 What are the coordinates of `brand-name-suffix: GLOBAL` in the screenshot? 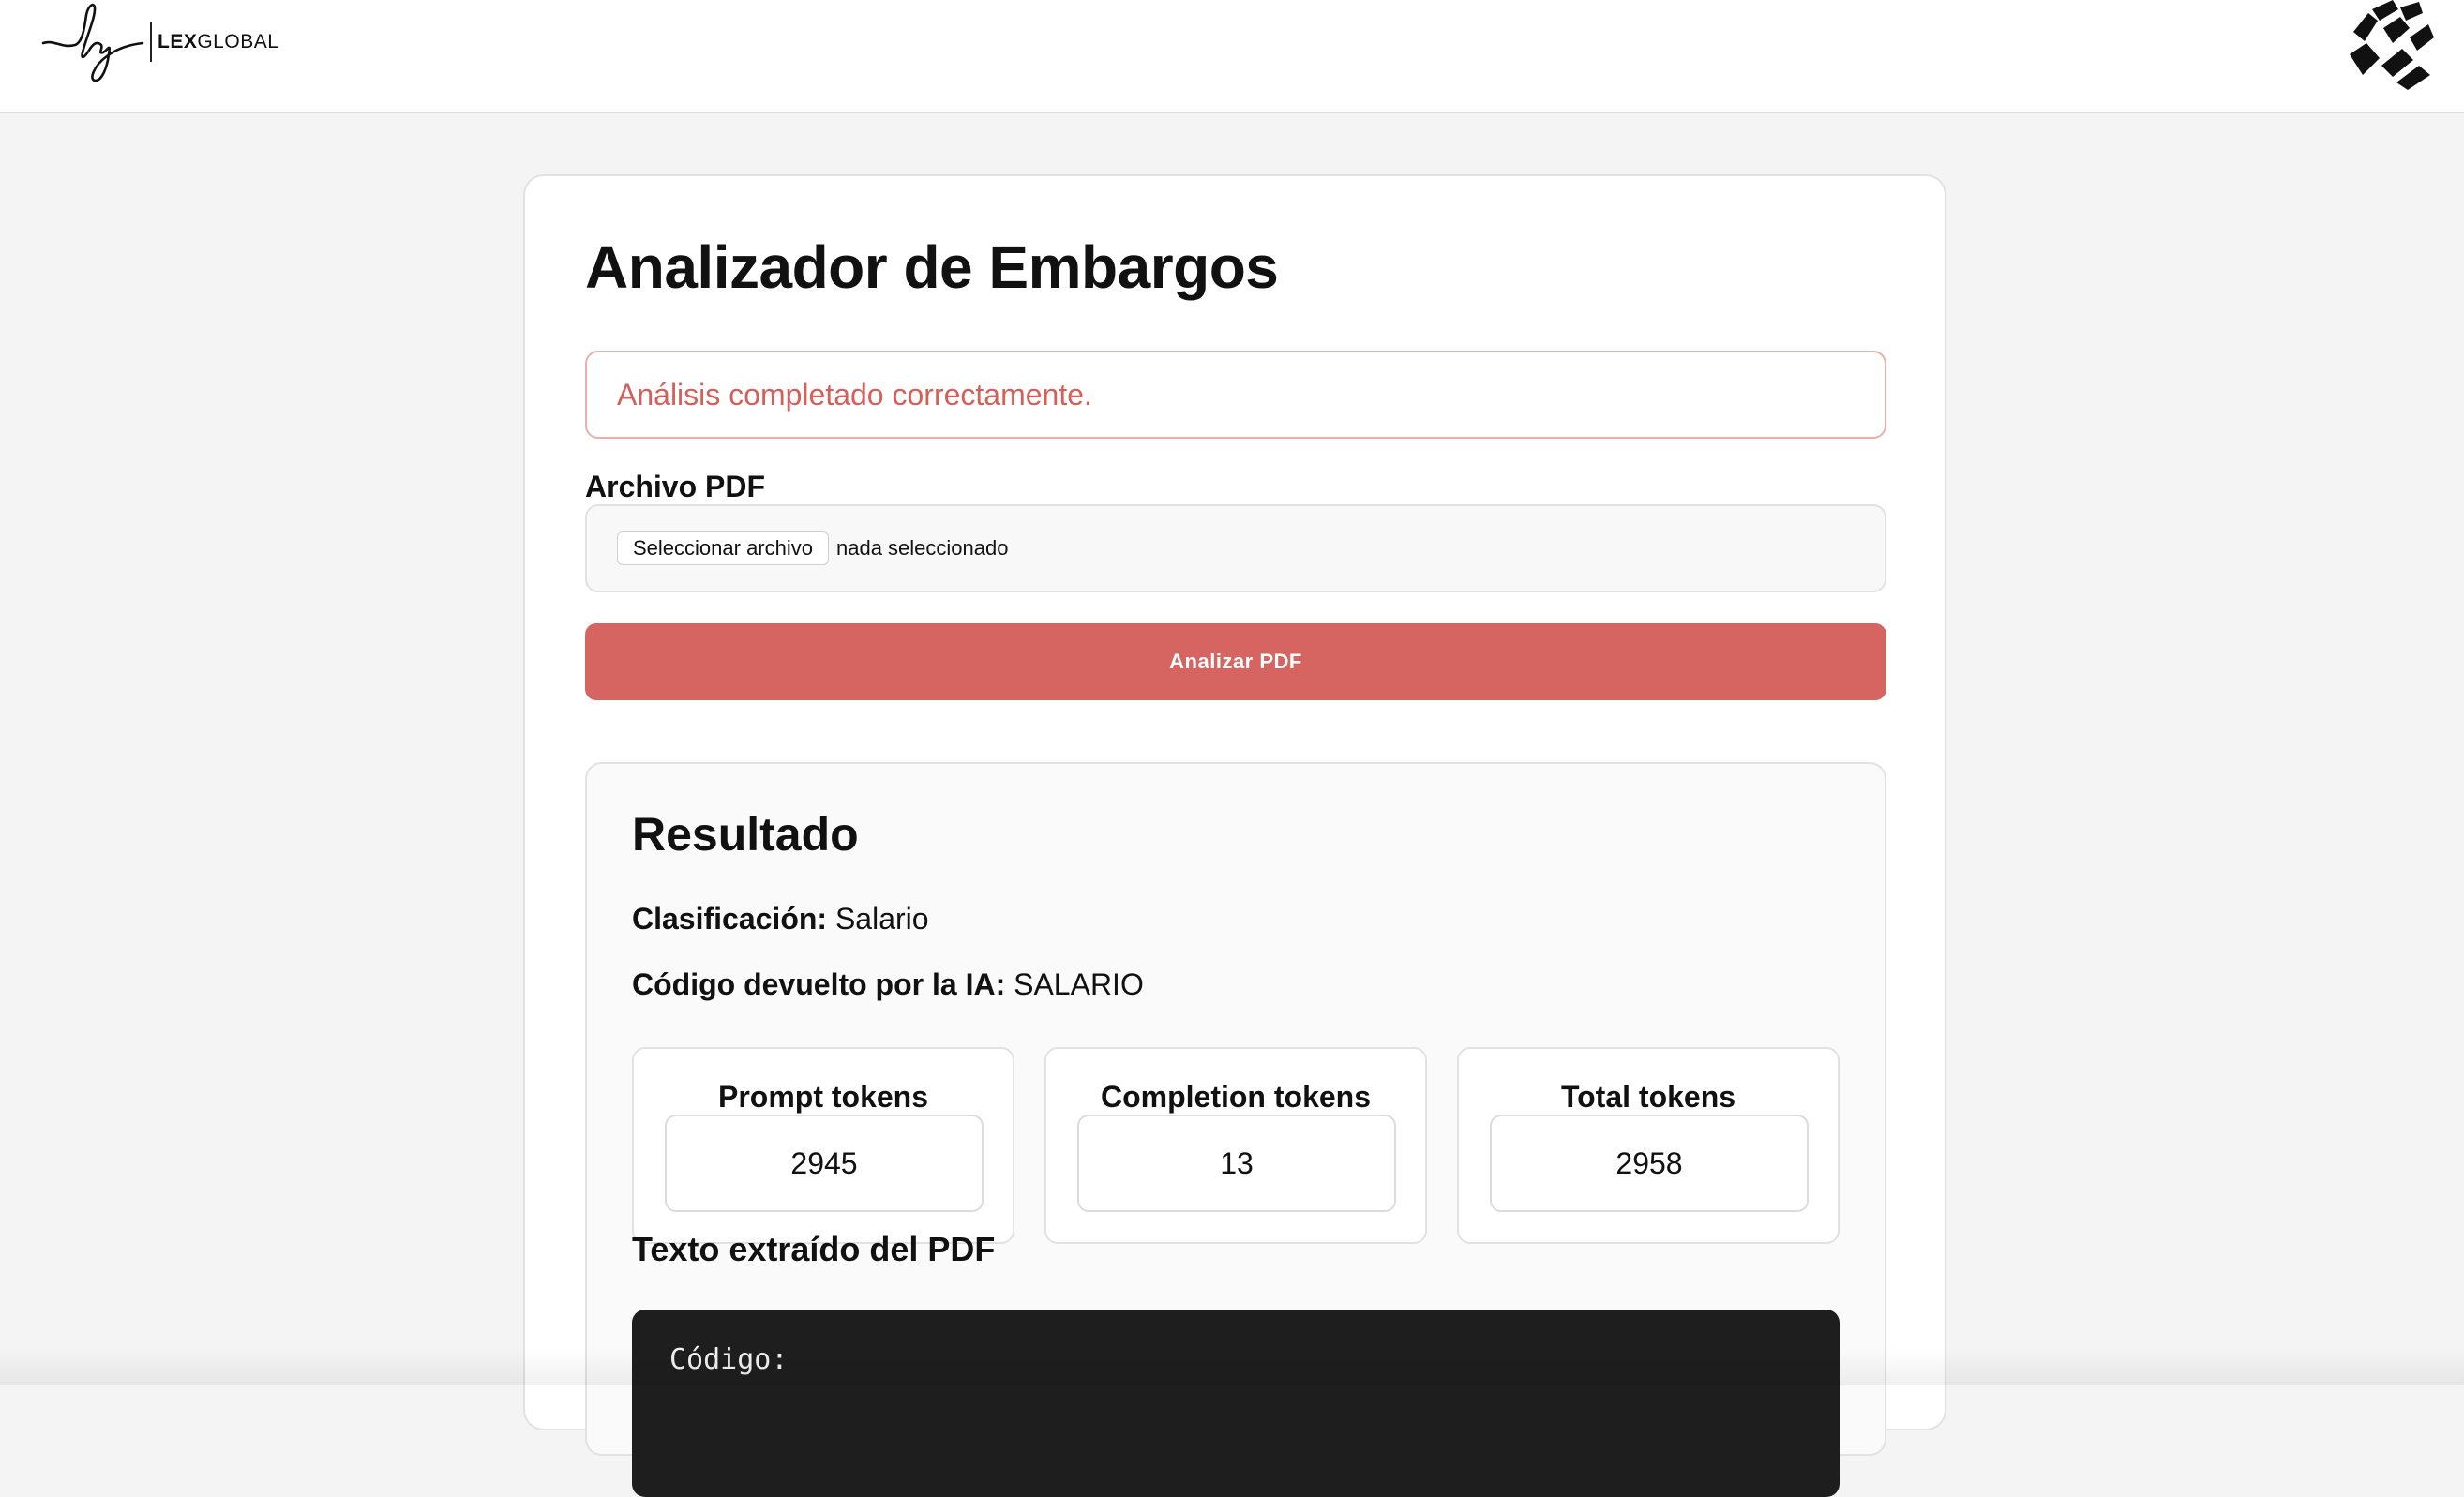 It's located at (238, 41).